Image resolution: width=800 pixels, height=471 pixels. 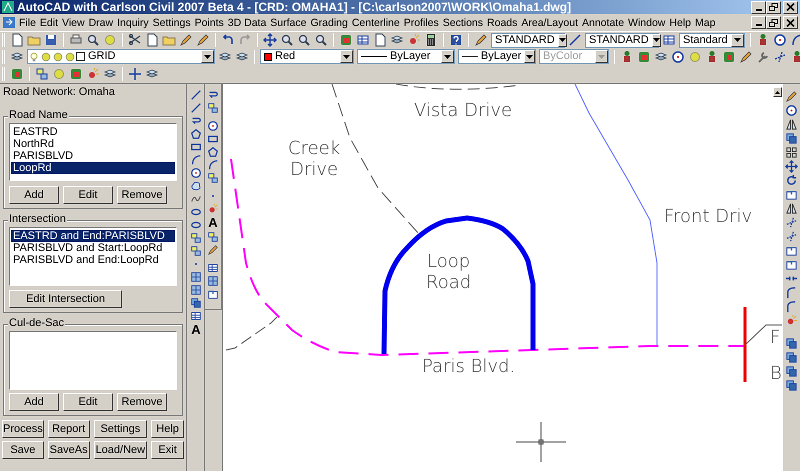 What do you see at coordinates (88, 195) in the screenshot?
I see `panel-button: Edit` at bounding box center [88, 195].